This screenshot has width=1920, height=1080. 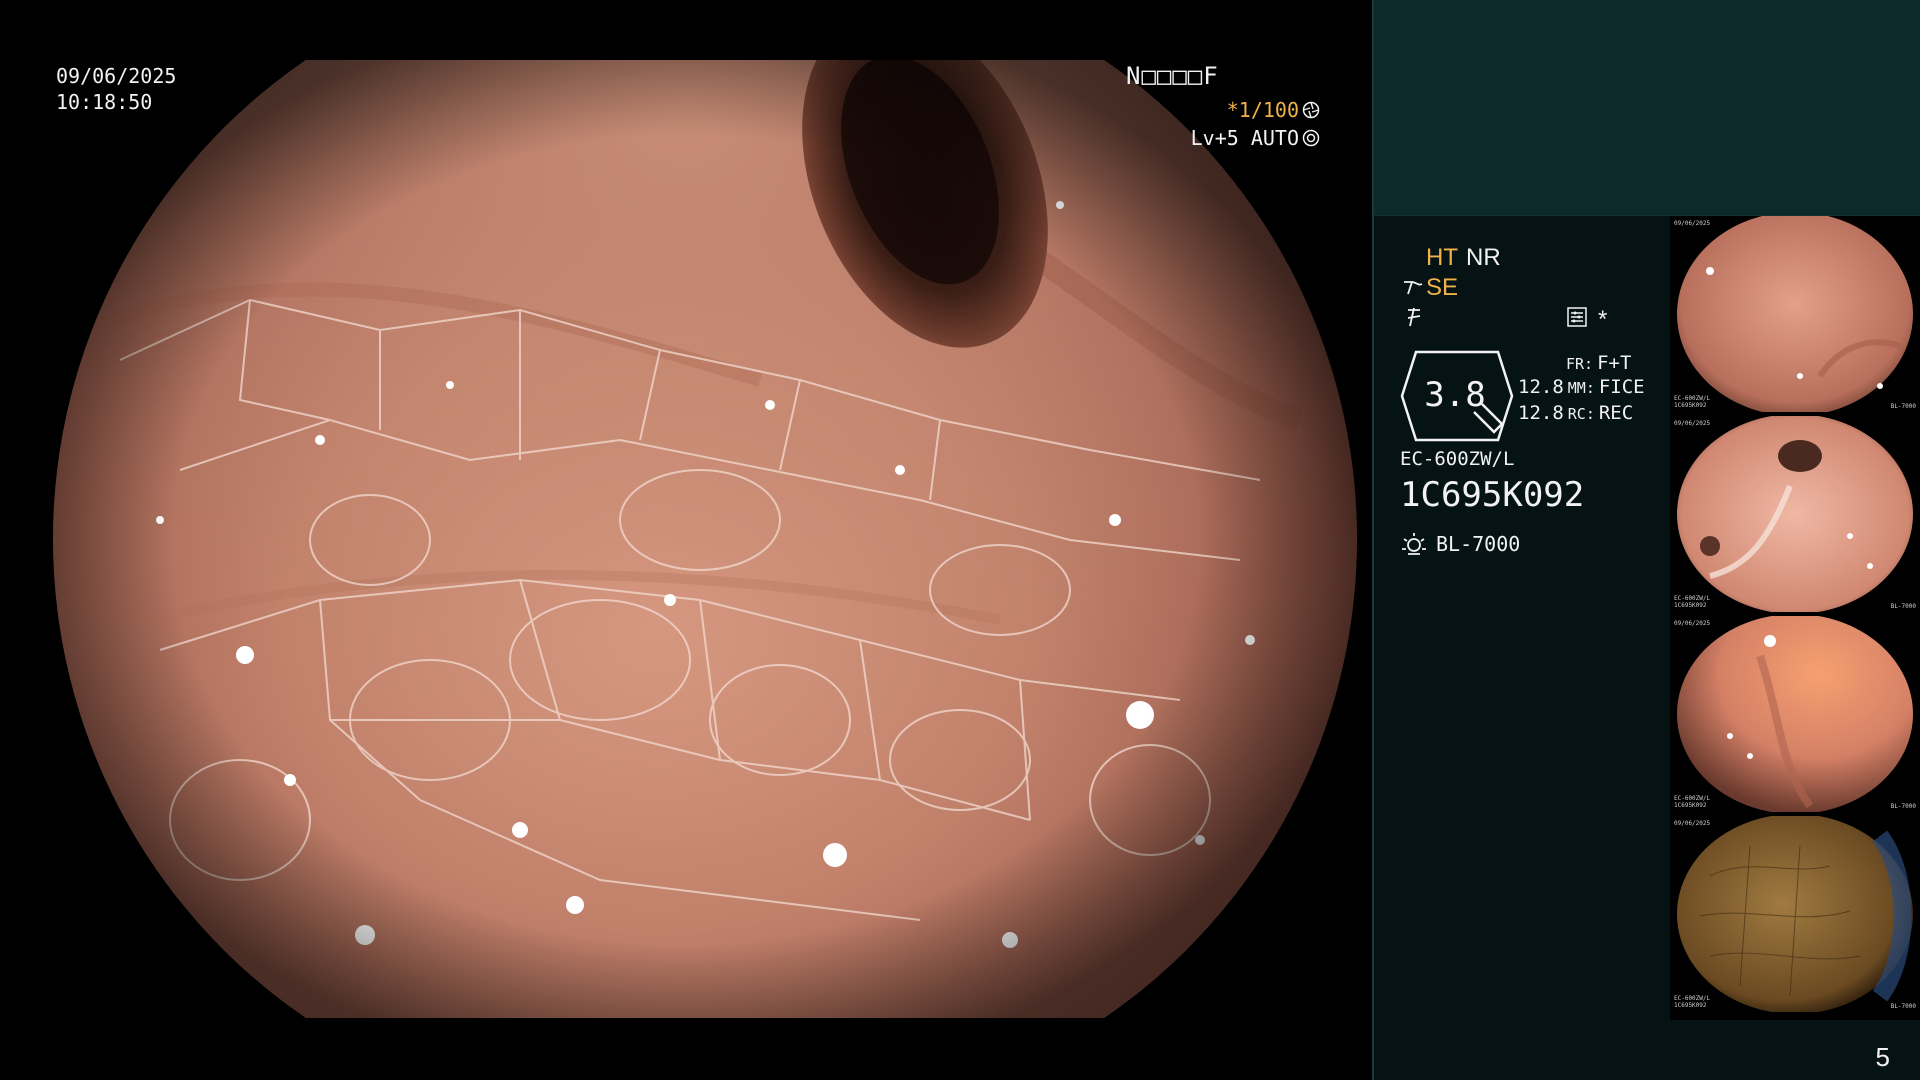 What do you see at coordinates (1255, 138) in the screenshot?
I see `light-level-indicator: Lv+5 AUTO` at bounding box center [1255, 138].